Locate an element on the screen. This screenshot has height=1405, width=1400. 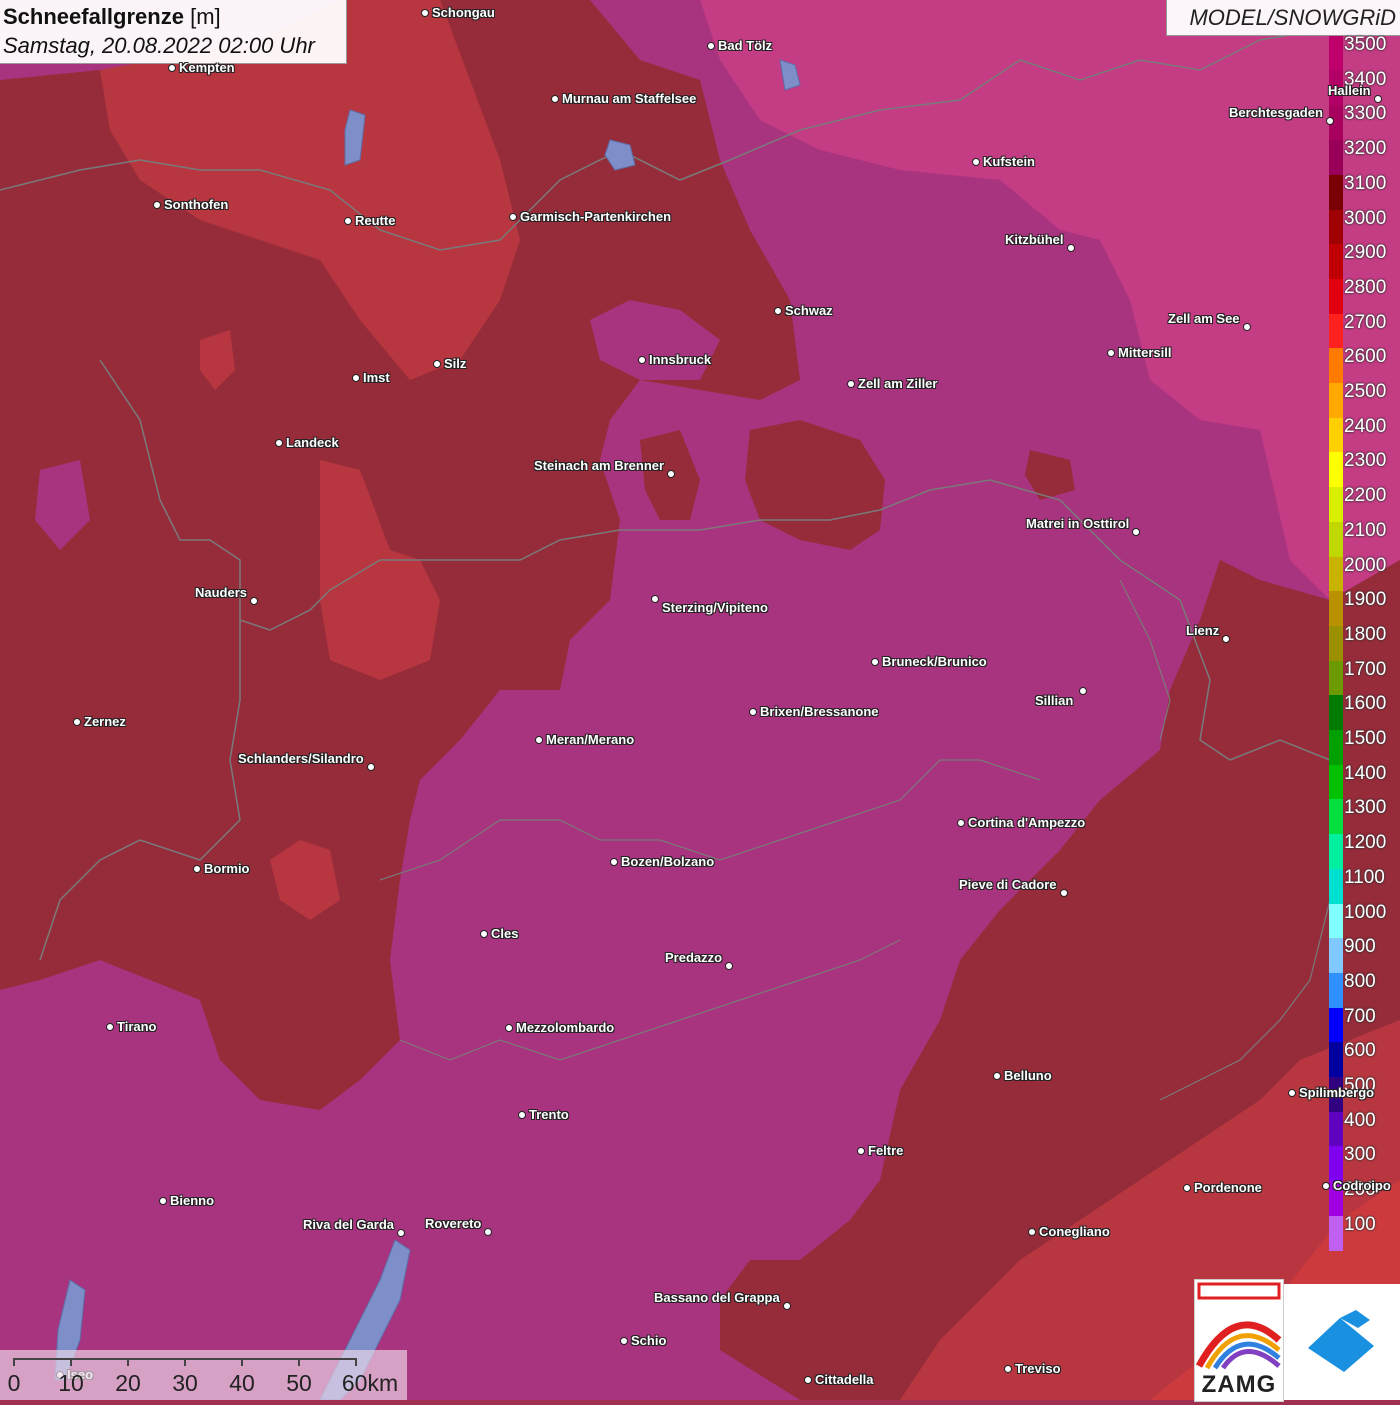
city-label: Sterzing/Vipiteno is located at coordinates (715, 607).